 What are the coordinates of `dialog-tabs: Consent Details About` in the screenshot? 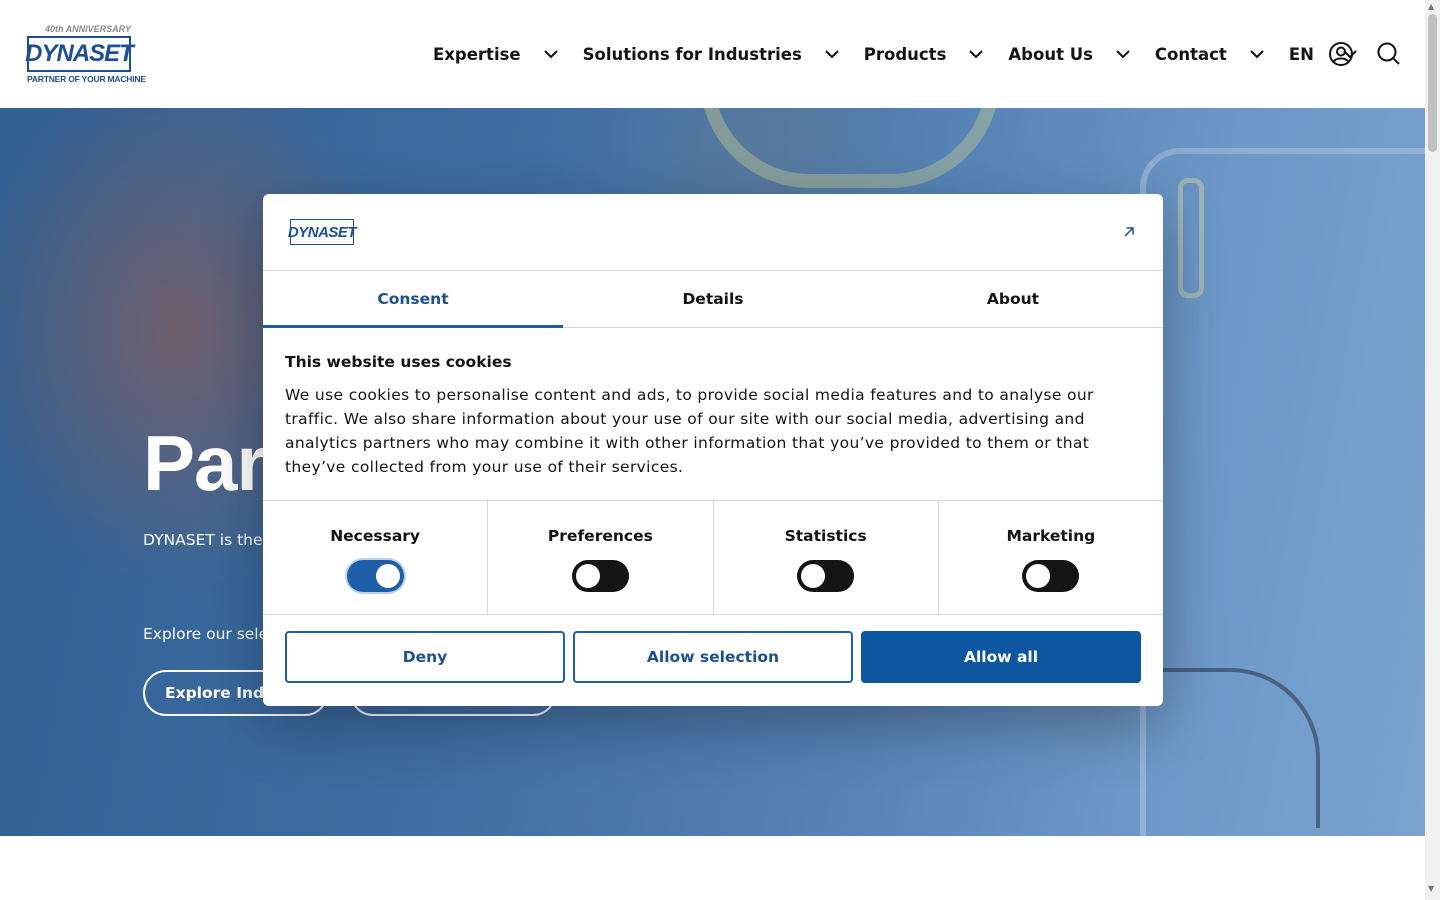 It's located at (713, 299).